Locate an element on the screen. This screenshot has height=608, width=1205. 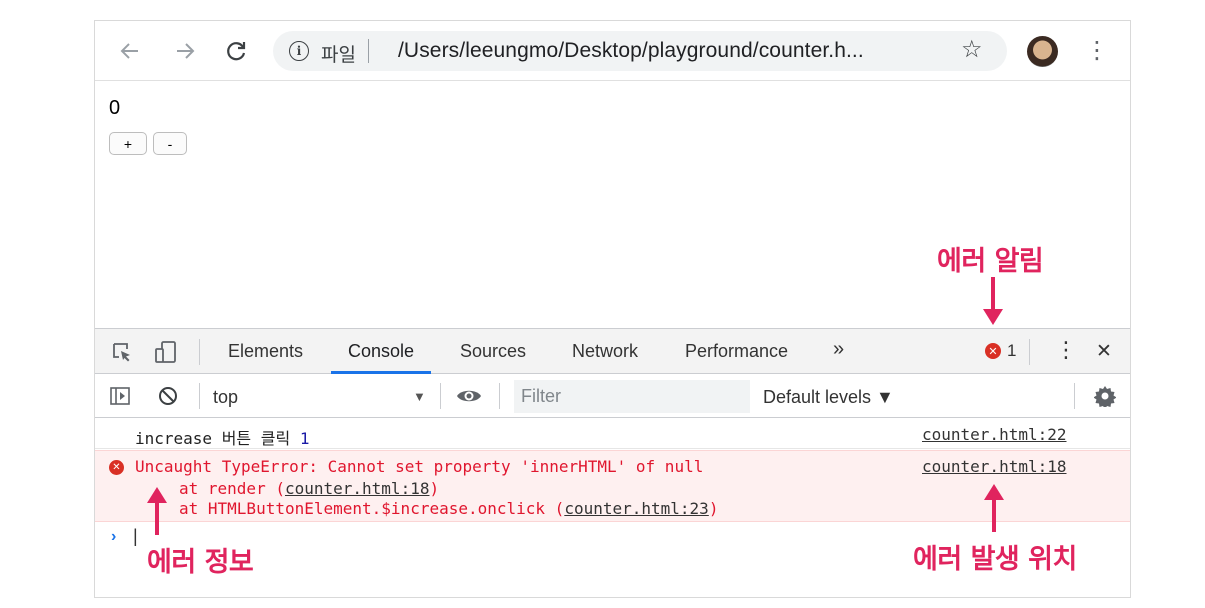
annotation-error-location: 에러 발생 위치 is located at coordinates (995, 559).